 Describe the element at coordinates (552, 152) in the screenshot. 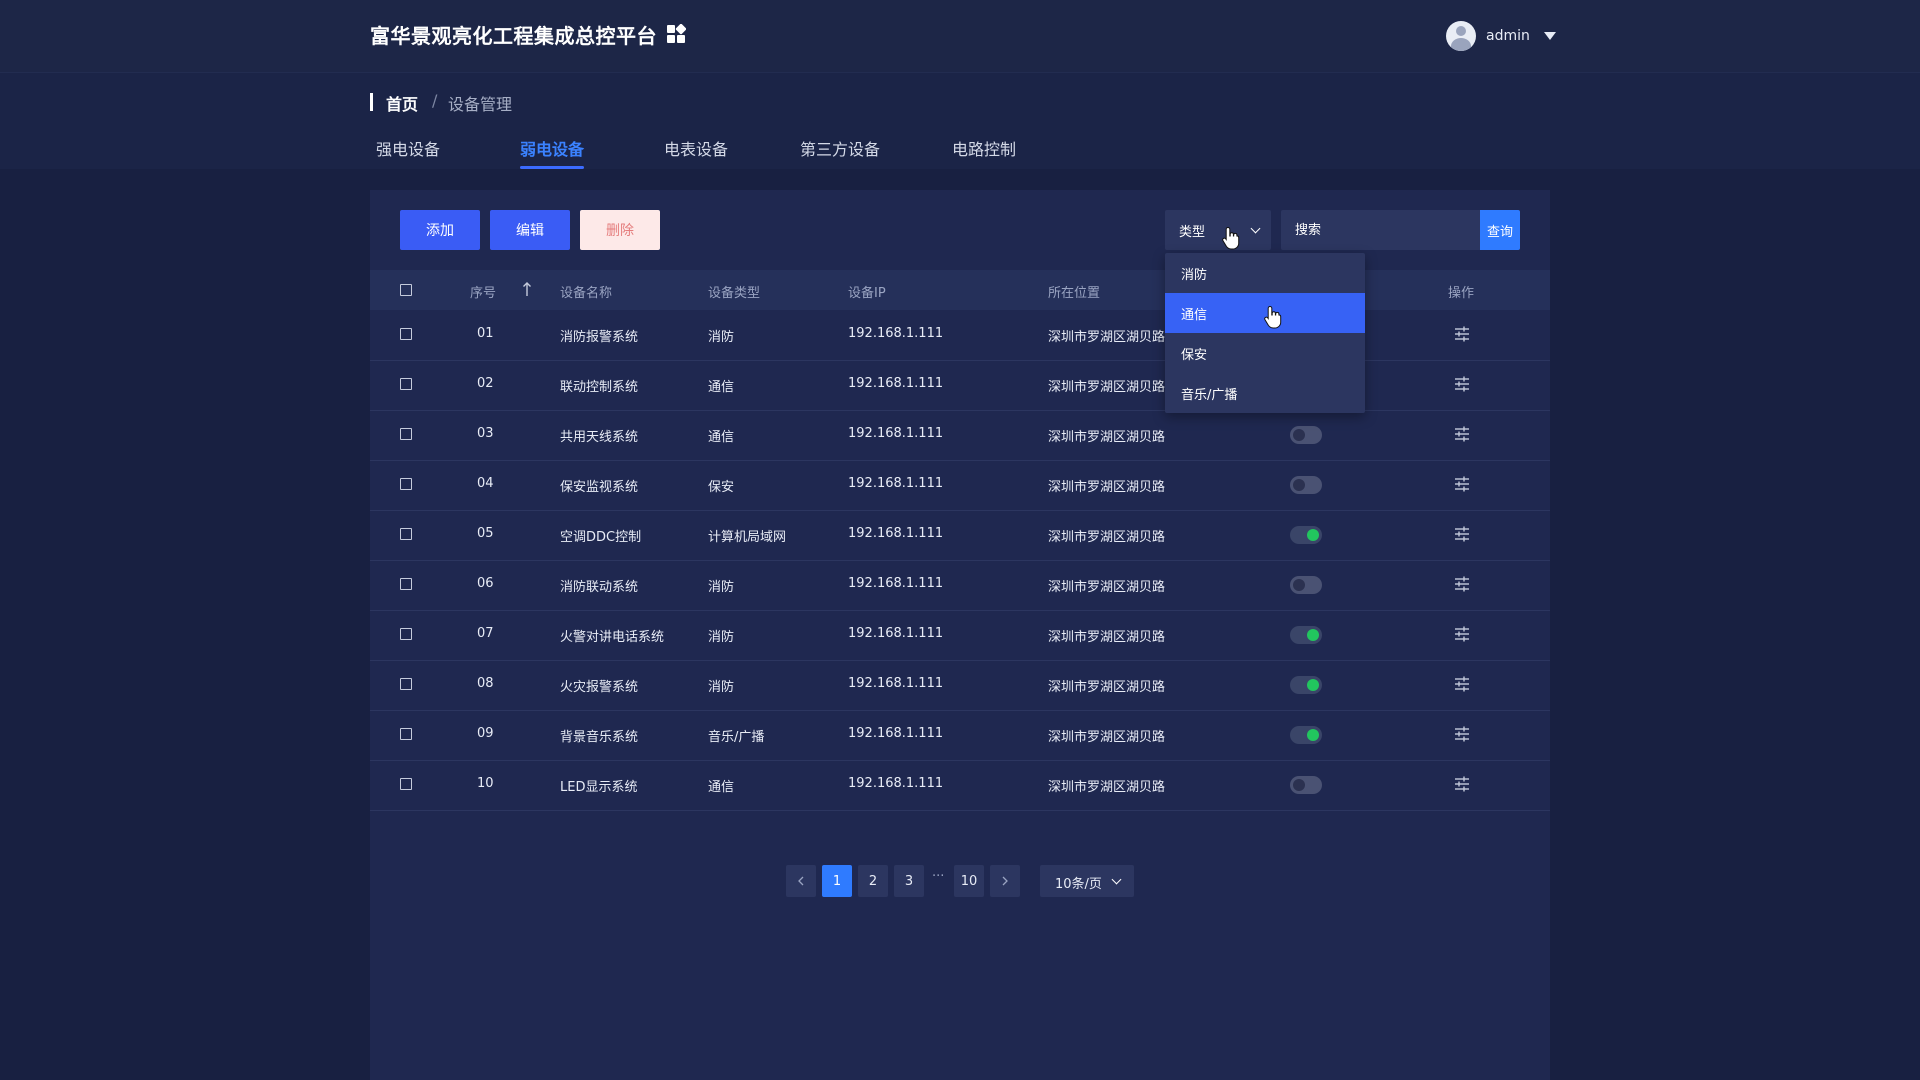

I see `tab-weak-current: 弱电设备` at that location.